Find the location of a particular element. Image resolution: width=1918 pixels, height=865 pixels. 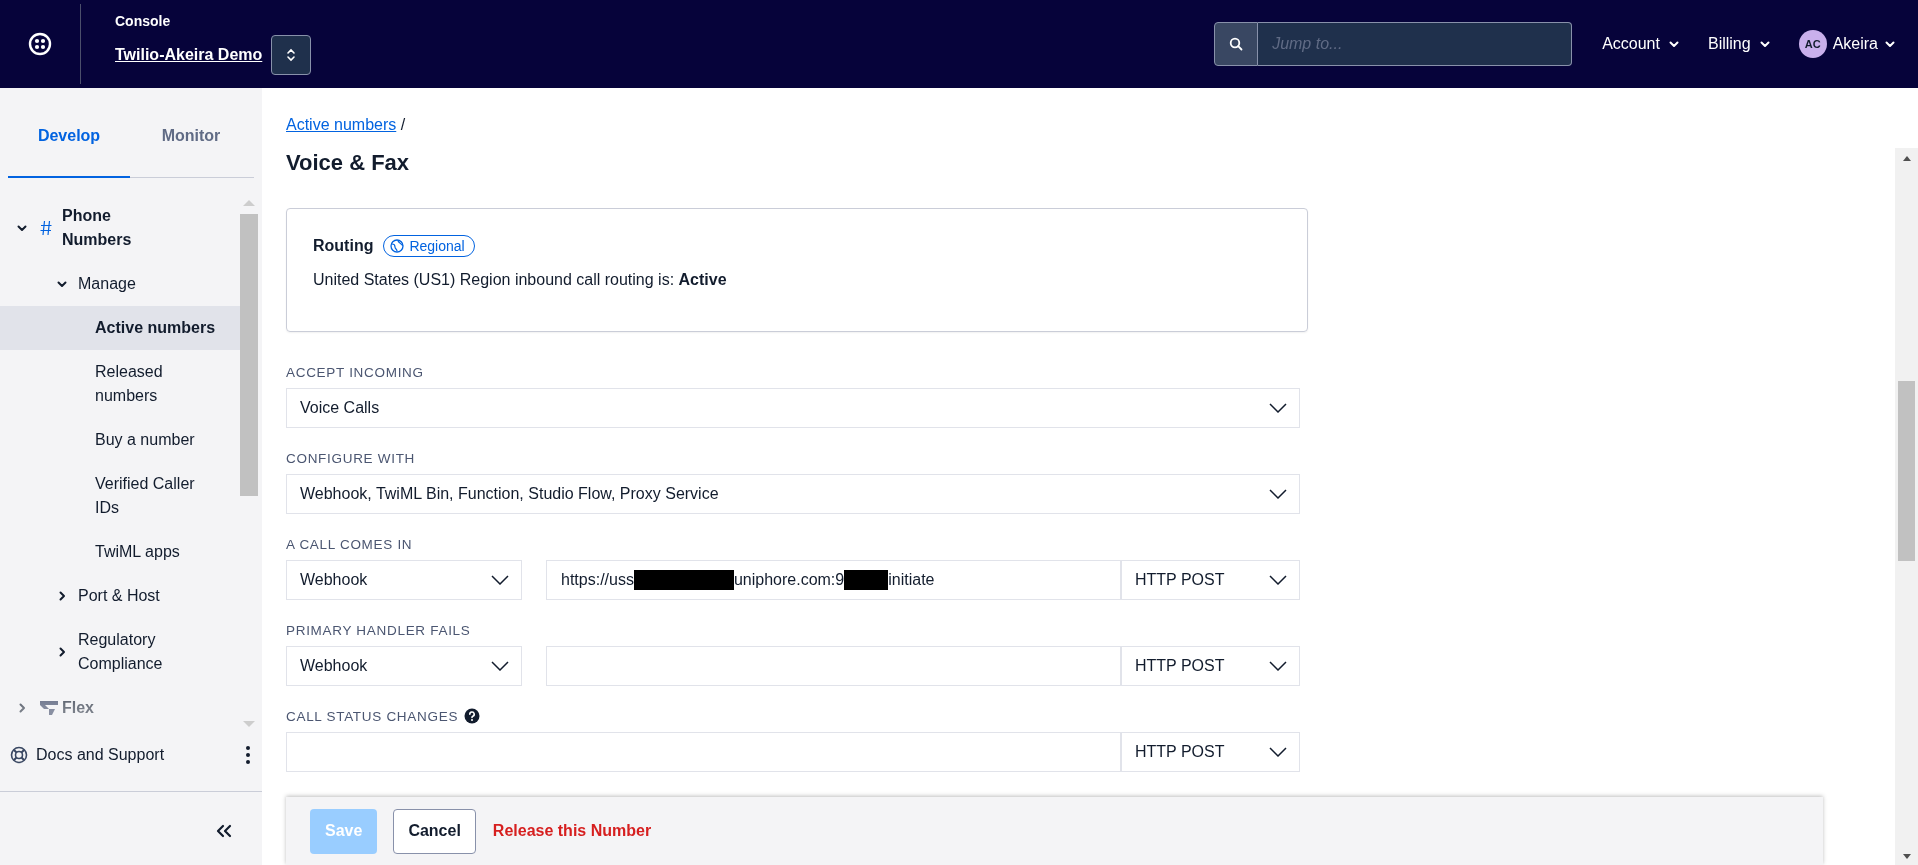

nav-item: Flex is located at coordinates (120, 708).